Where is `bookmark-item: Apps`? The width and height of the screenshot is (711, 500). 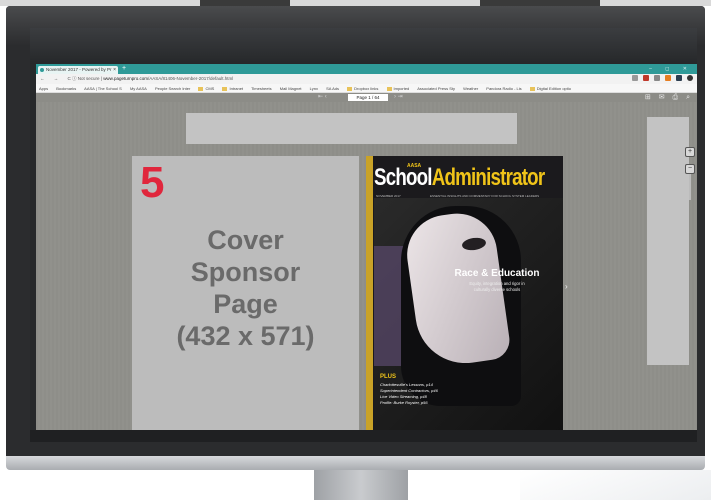
bookmark-item: Apps is located at coordinates (43, 88).